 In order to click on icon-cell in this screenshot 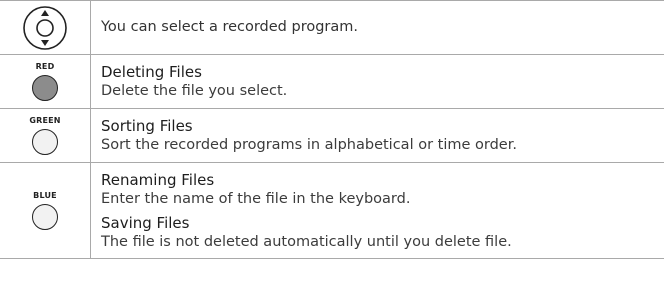, I will do `click(45, 27)`.